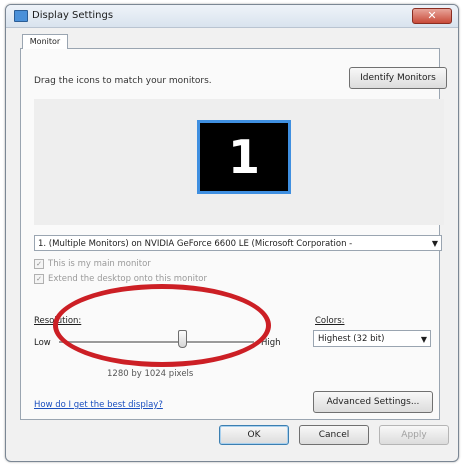 The width and height of the screenshot is (462, 465). Describe the element at coordinates (42, 343) in the screenshot. I see `resolution-low-label: Low` at that location.